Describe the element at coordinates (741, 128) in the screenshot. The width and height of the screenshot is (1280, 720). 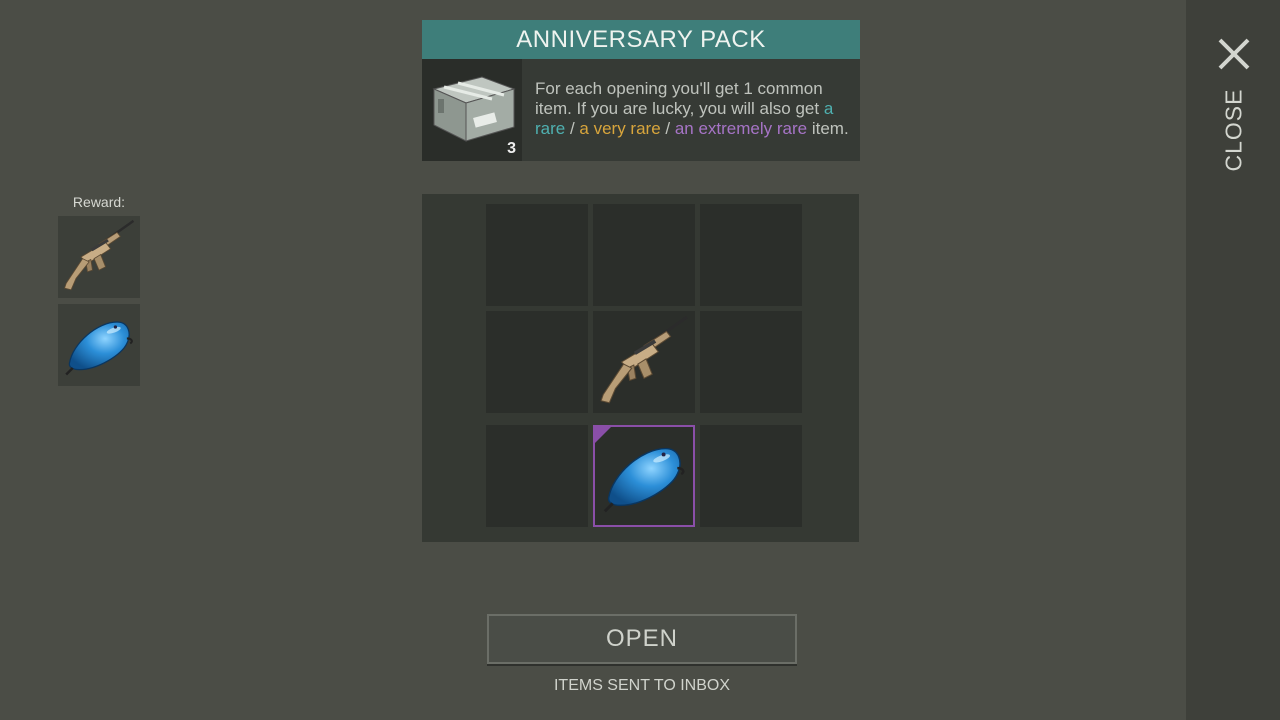
I see `extremely-rare-label: an extremely rare` at that location.